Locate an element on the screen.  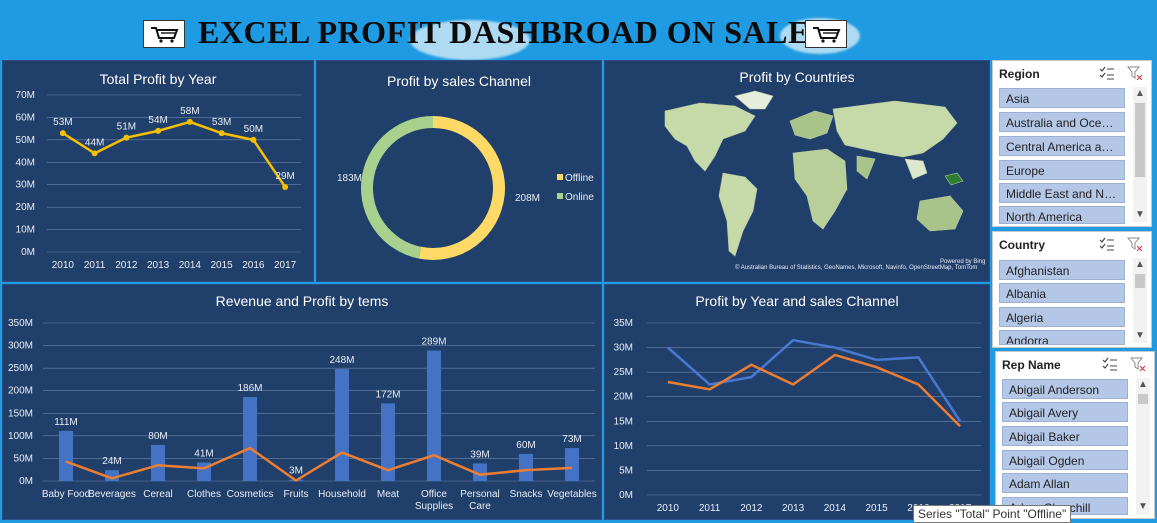
slicer-item: North America is located at coordinates (1062, 215).